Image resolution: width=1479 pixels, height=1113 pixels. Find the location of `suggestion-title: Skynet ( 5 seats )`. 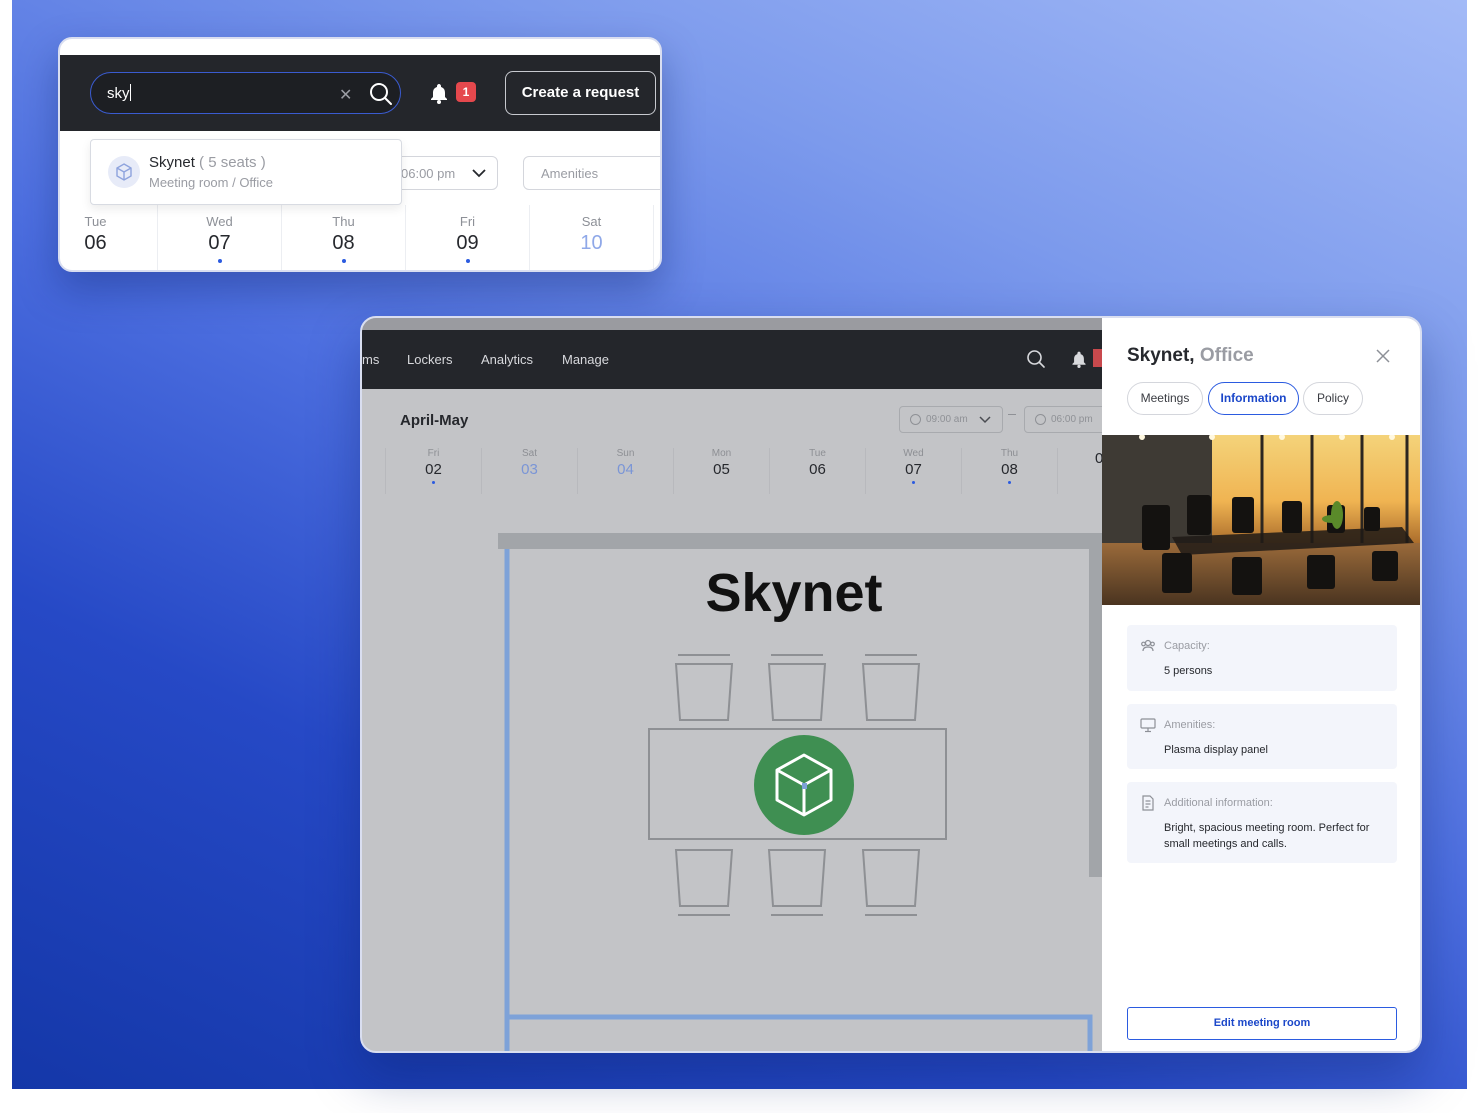

suggestion-title: Skynet ( 5 seats ) is located at coordinates (207, 162).